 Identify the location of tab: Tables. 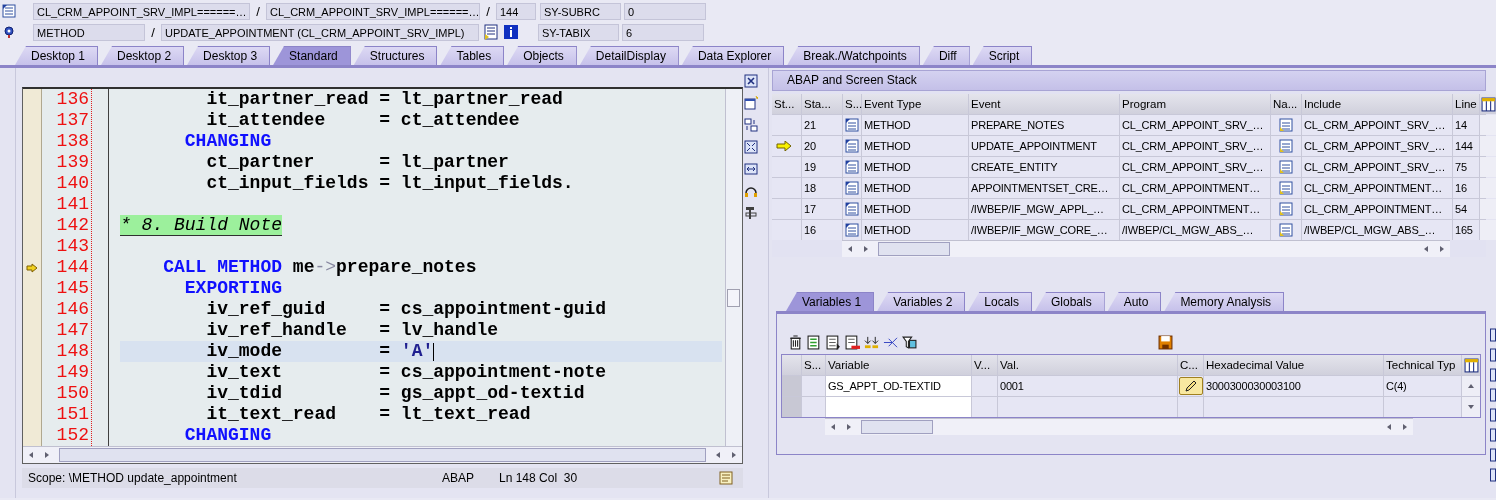
(472, 55).